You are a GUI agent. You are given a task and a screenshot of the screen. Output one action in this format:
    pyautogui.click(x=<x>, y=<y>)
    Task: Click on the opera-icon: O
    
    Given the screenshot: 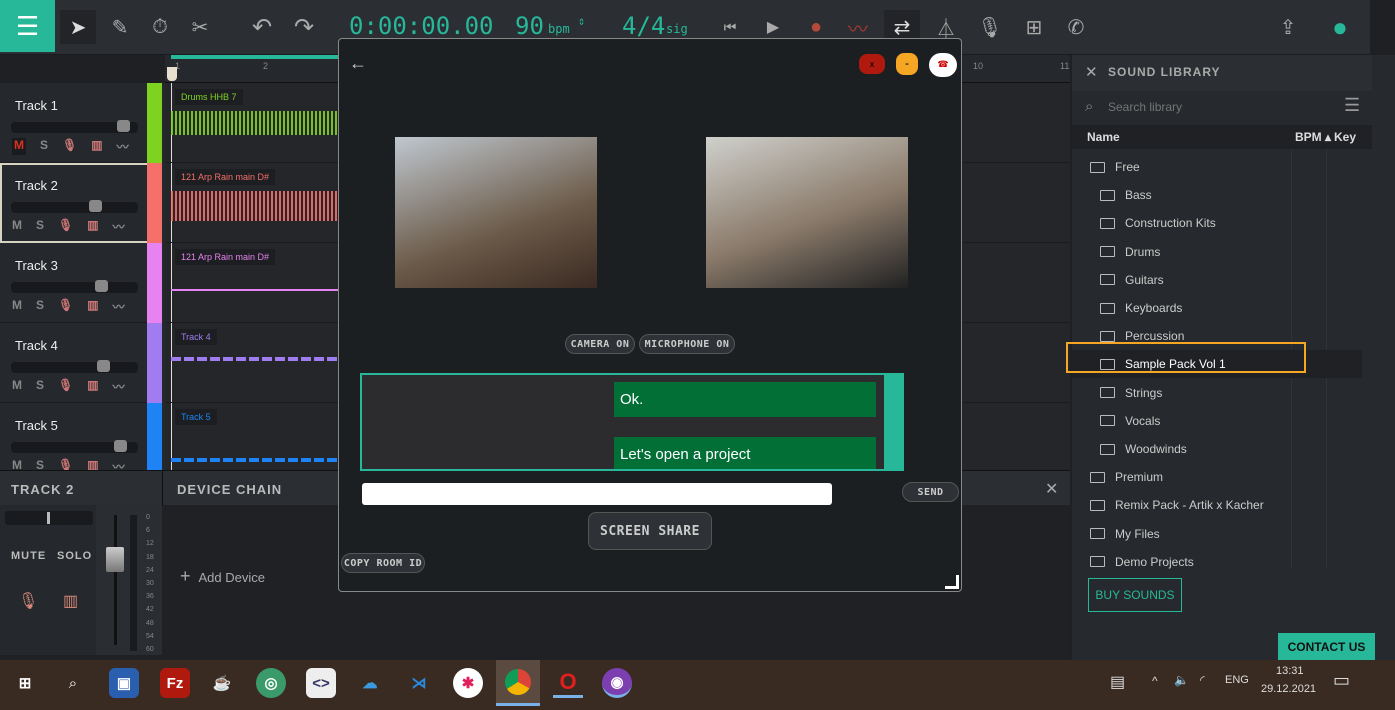 What is the action you would take?
    pyautogui.click(x=568, y=683)
    